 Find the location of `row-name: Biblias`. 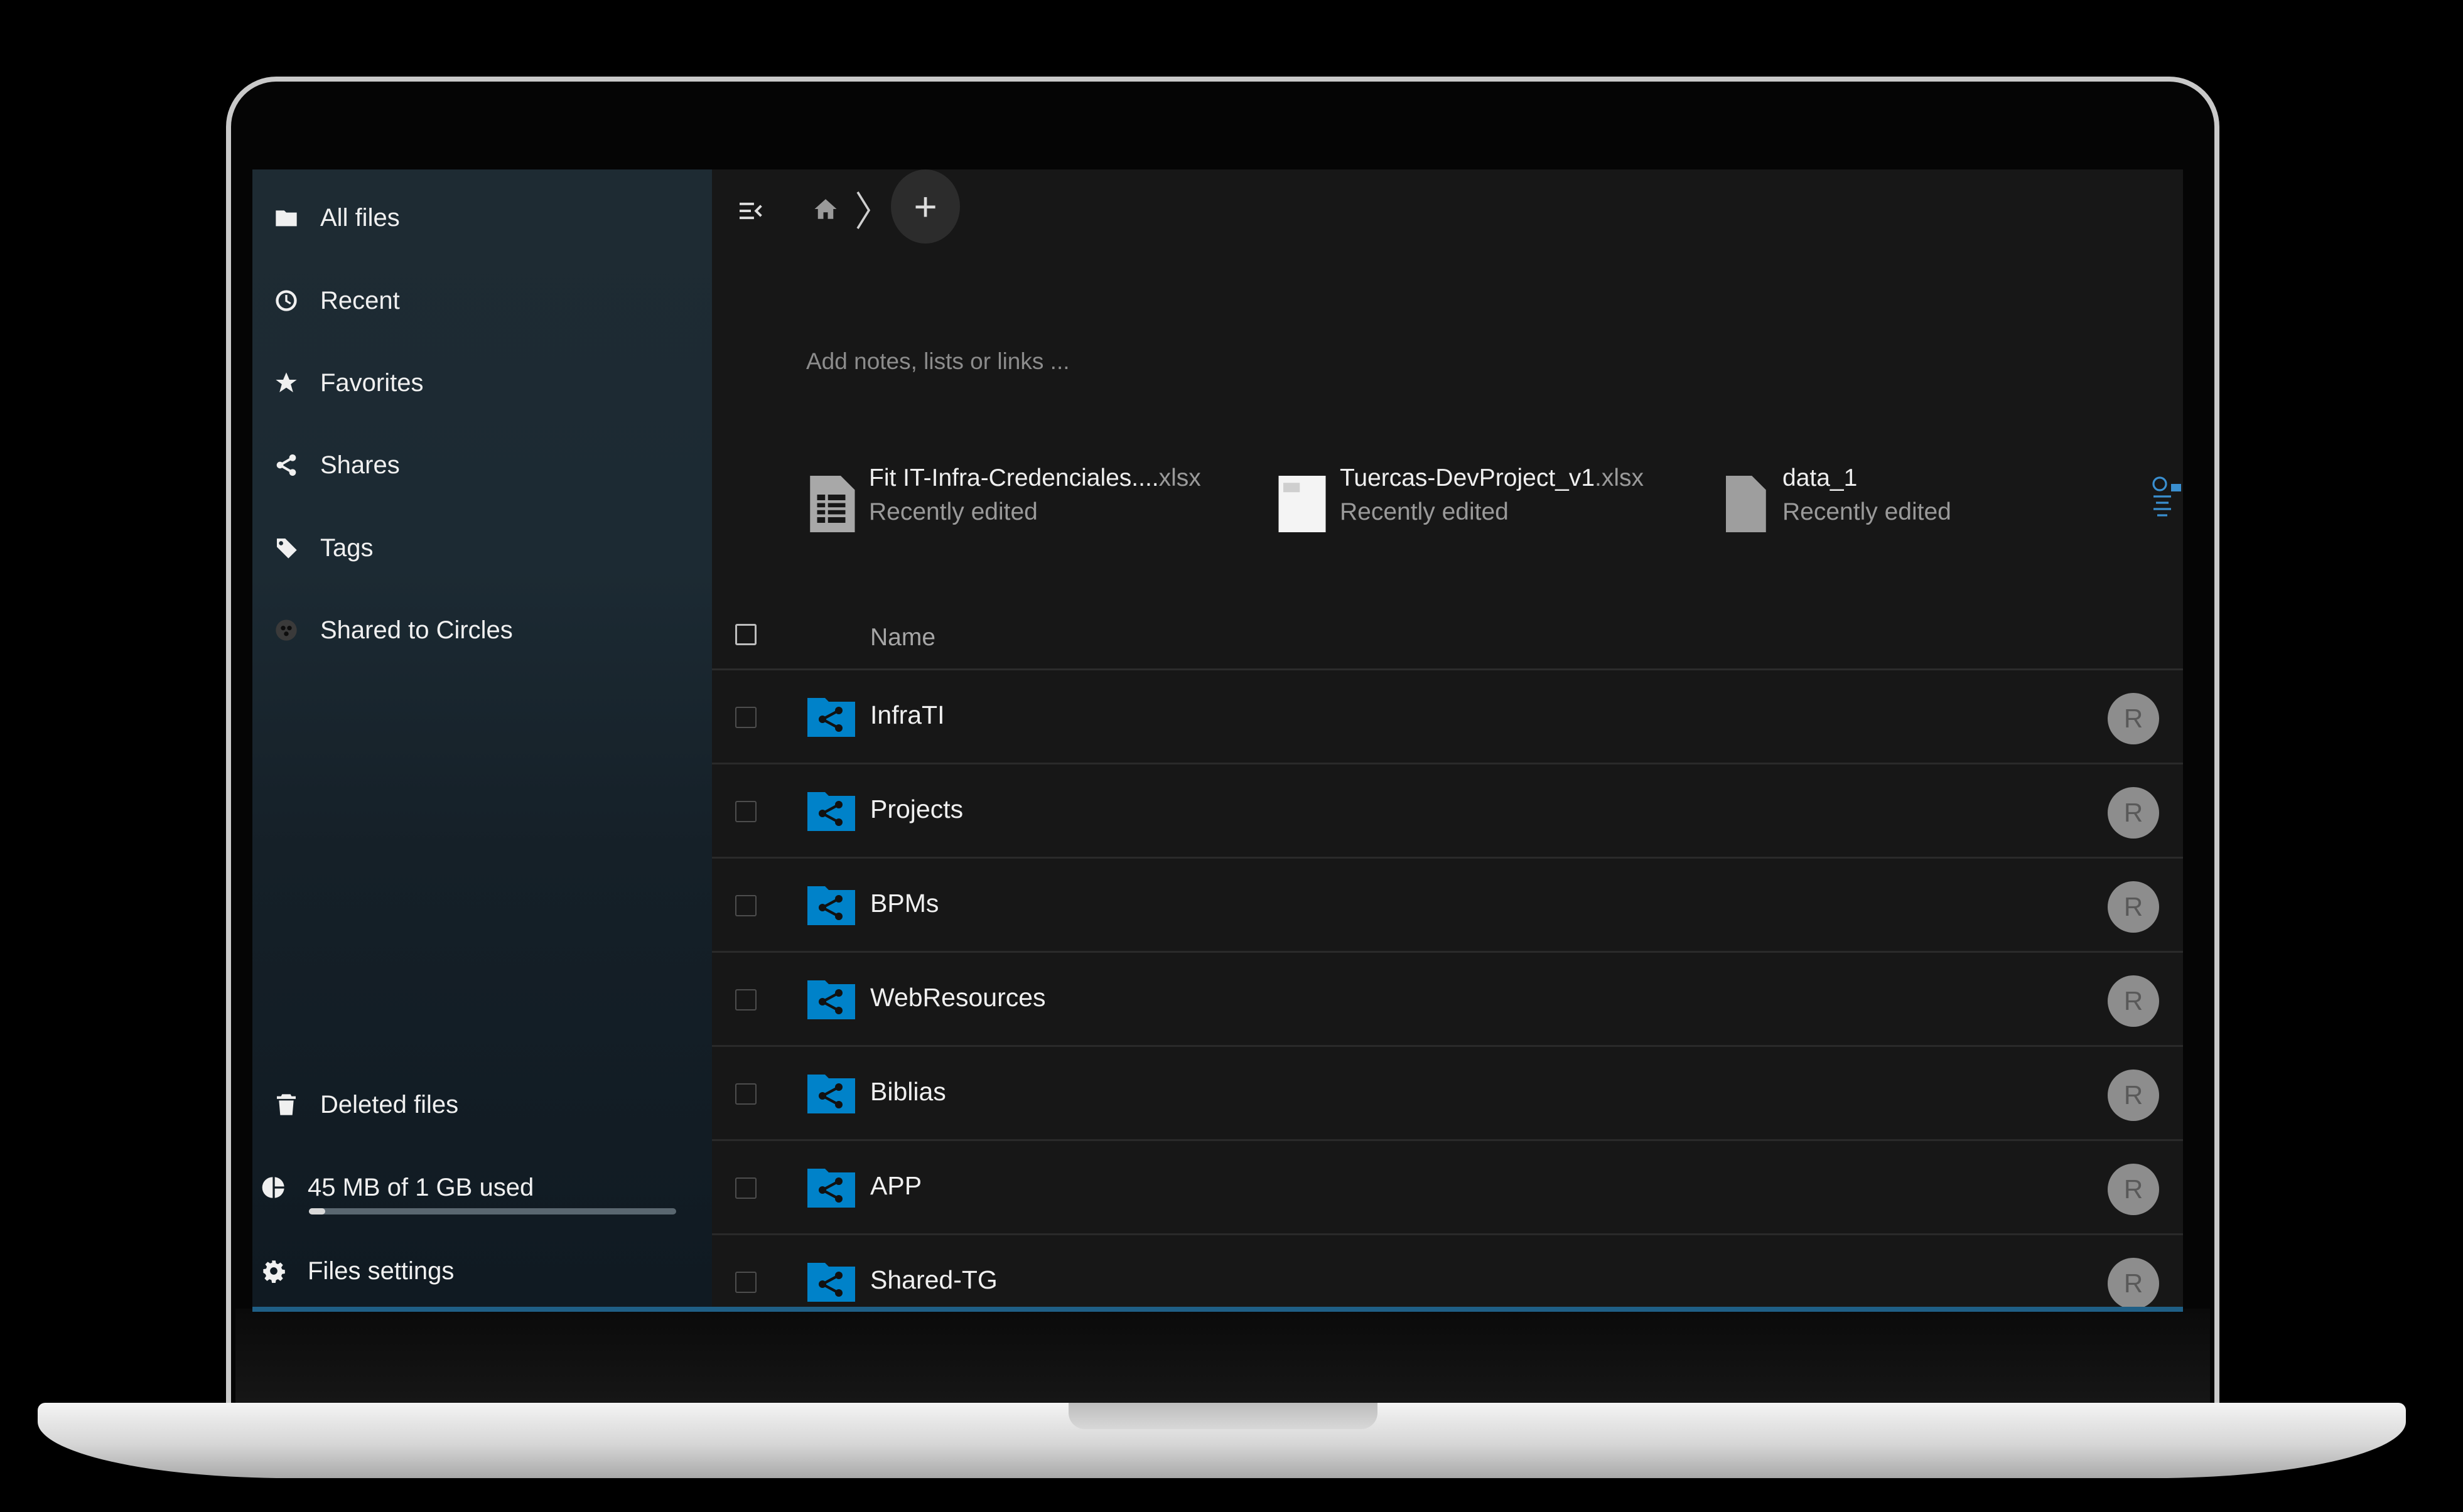

row-name: Biblias is located at coordinates (908, 1092).